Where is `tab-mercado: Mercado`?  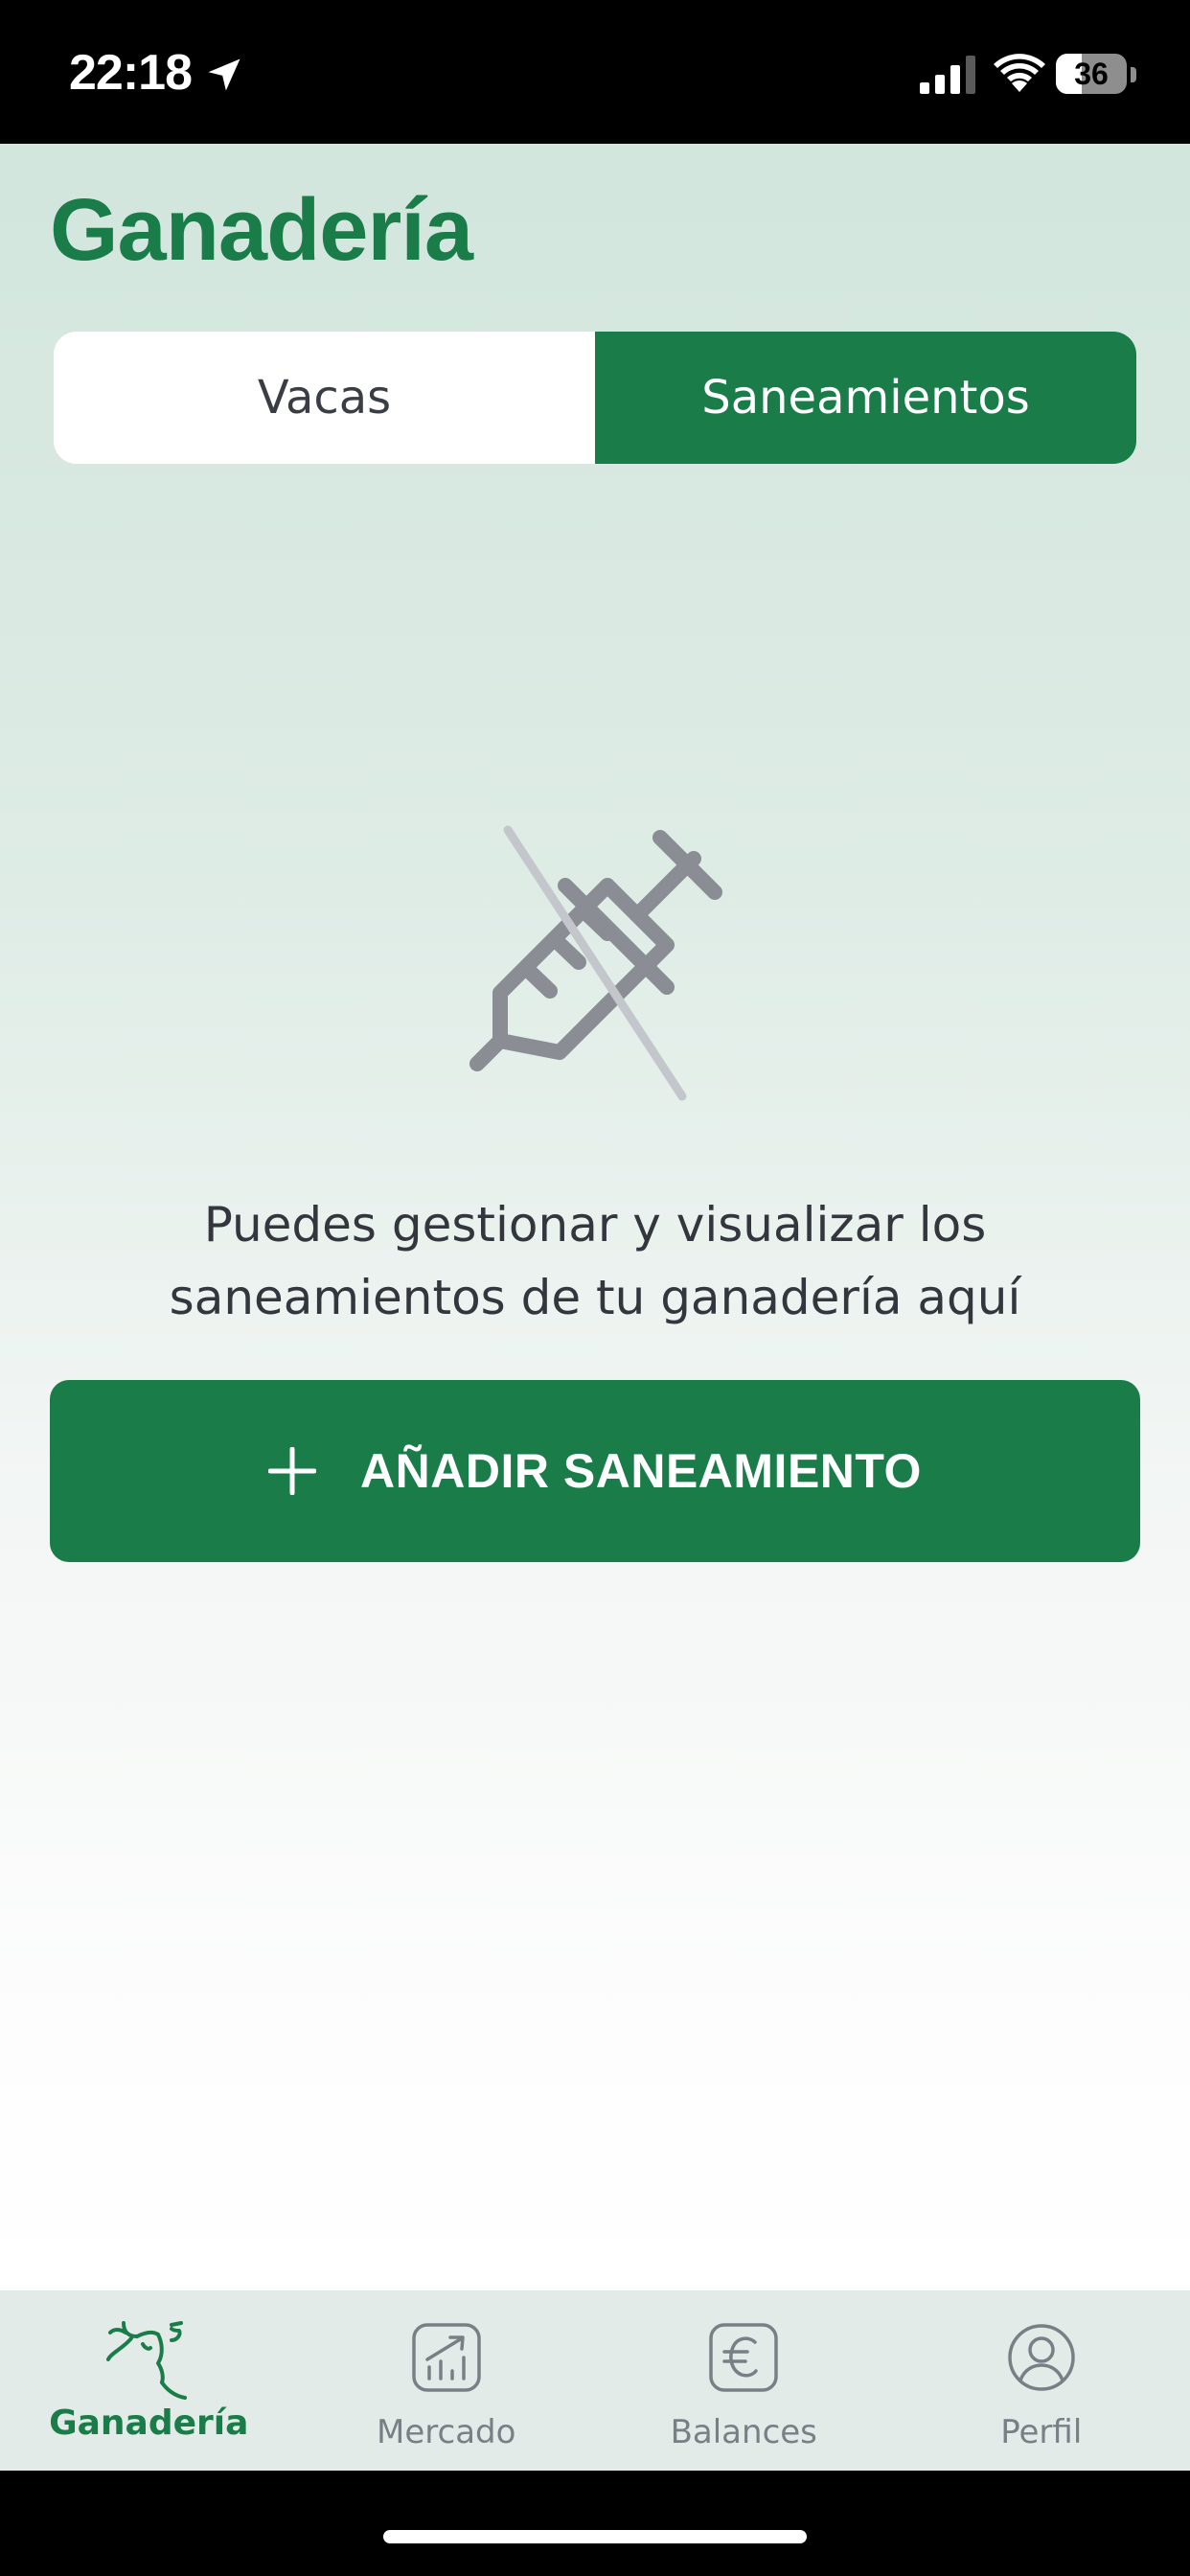
tab-mercado: Mercado is located at coordinates (447, 2380).